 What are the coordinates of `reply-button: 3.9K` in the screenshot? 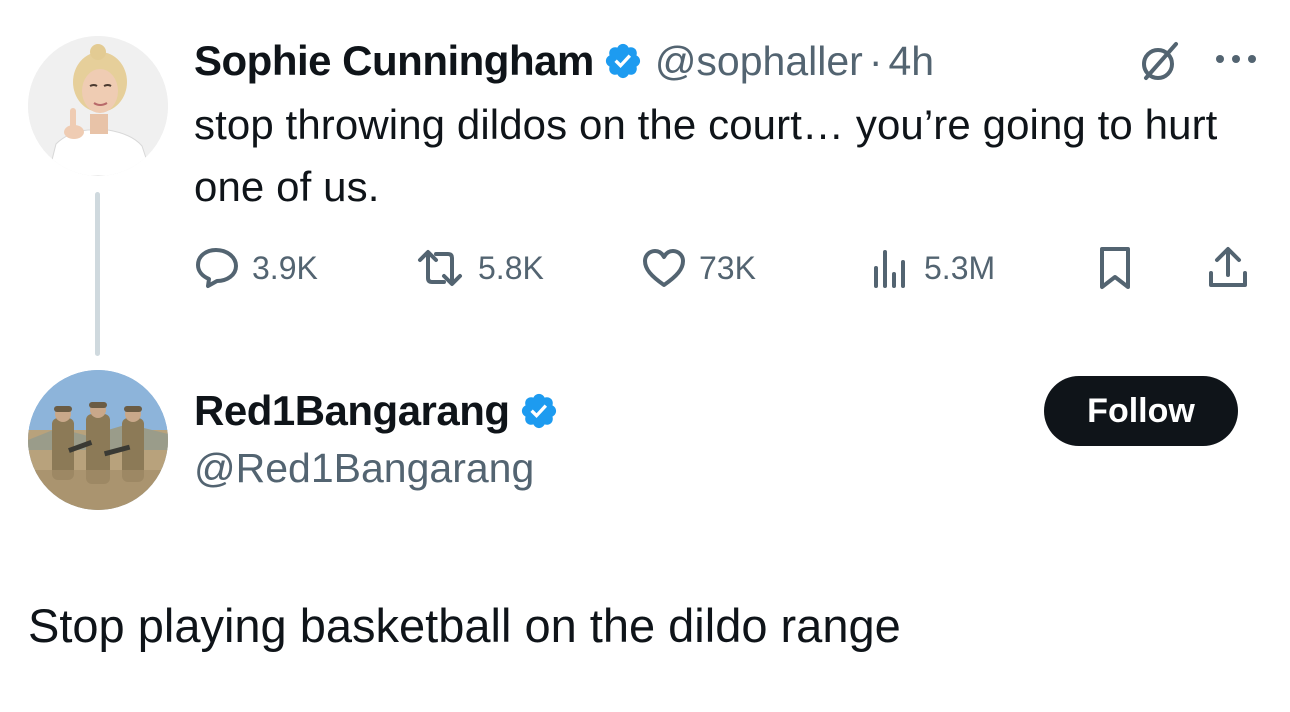 It's located at (256, 268).